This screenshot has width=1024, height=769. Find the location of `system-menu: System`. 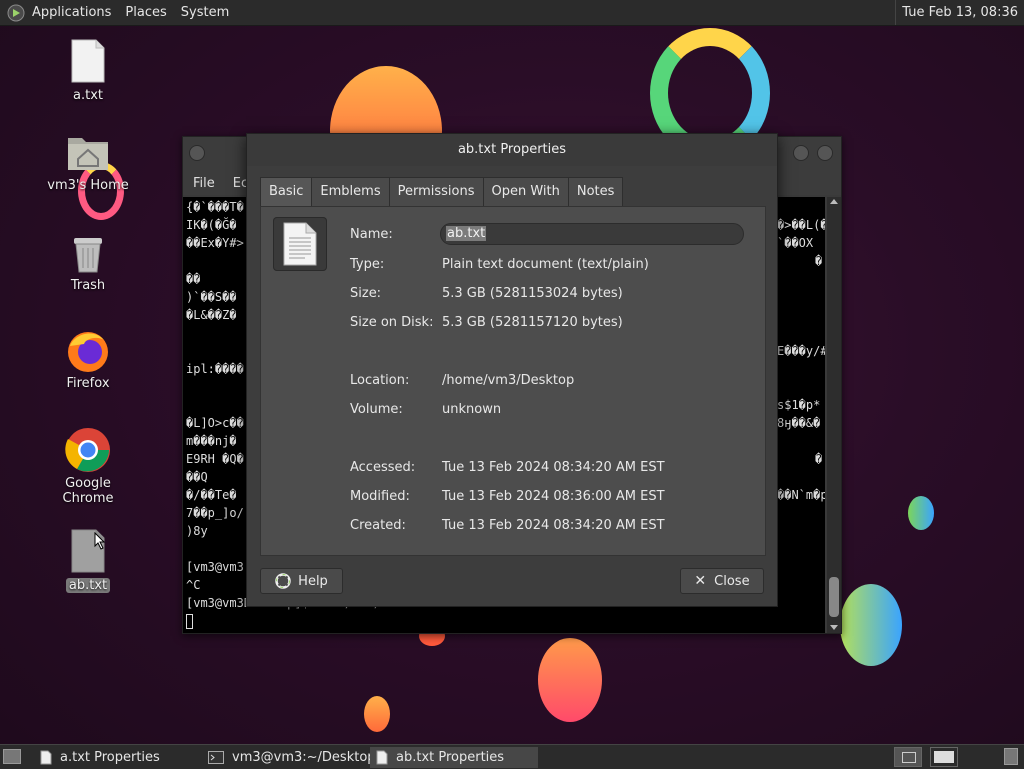

system-menu: System is located at coordinates (205, 12).